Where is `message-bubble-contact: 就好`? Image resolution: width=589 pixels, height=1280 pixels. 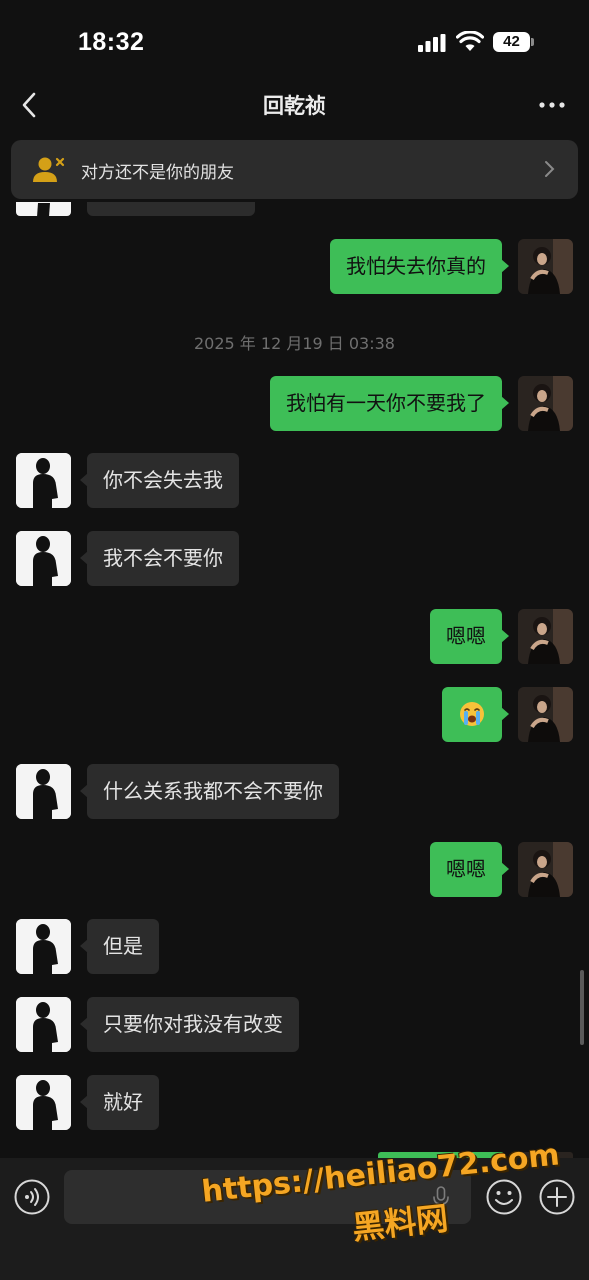 message-bubble-contact: 就好 is located at coordinates (119, 1102).